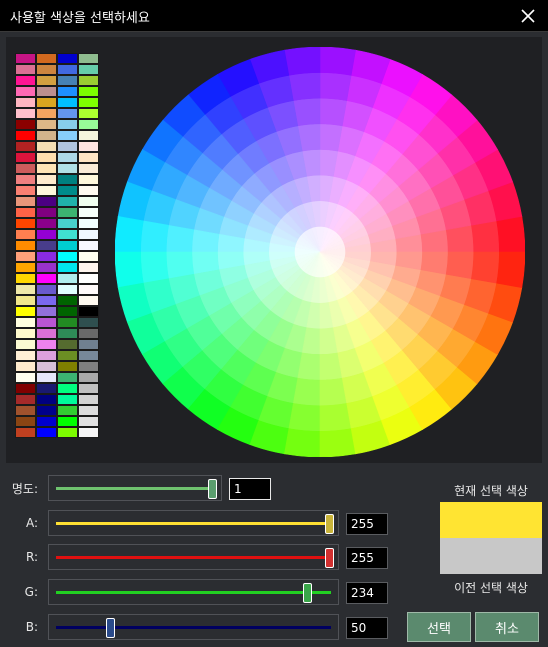  What do you see at coordinates (439, 627) in the screenshot?
I see `select-button: 선택` at bounding box center [439, 627].